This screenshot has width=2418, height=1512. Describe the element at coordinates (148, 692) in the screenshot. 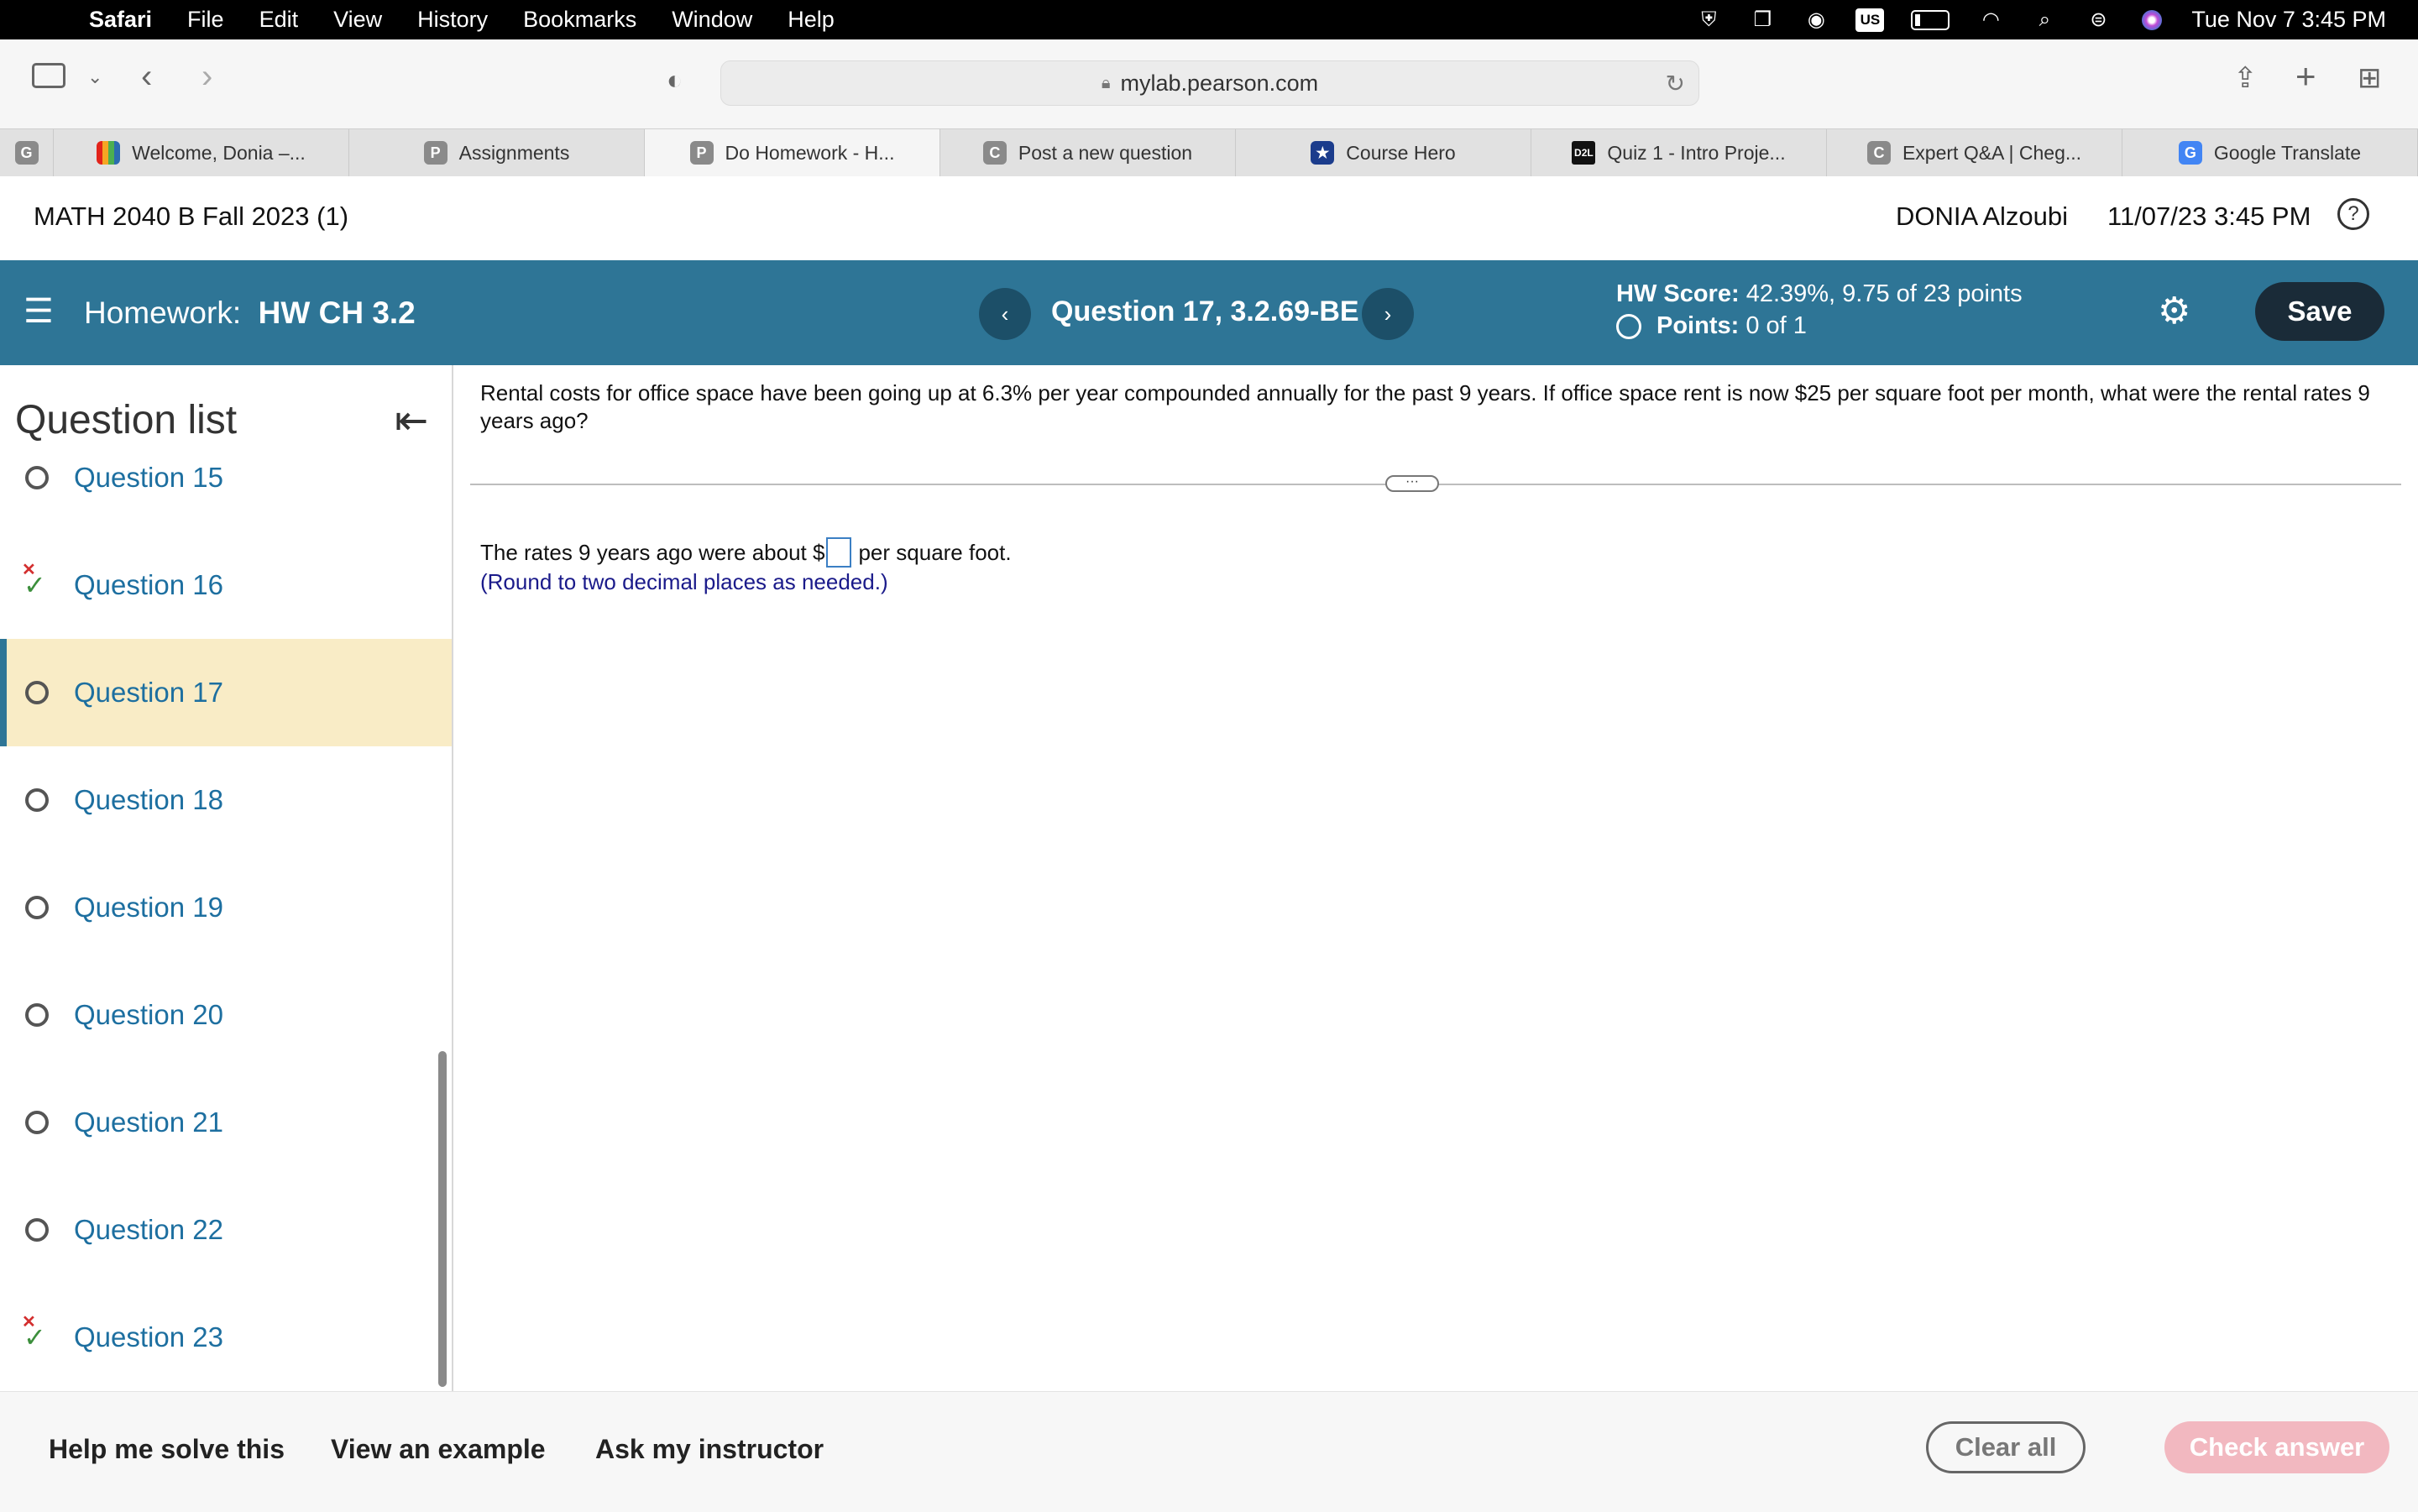

I see `question-label: Question 17` at that location.